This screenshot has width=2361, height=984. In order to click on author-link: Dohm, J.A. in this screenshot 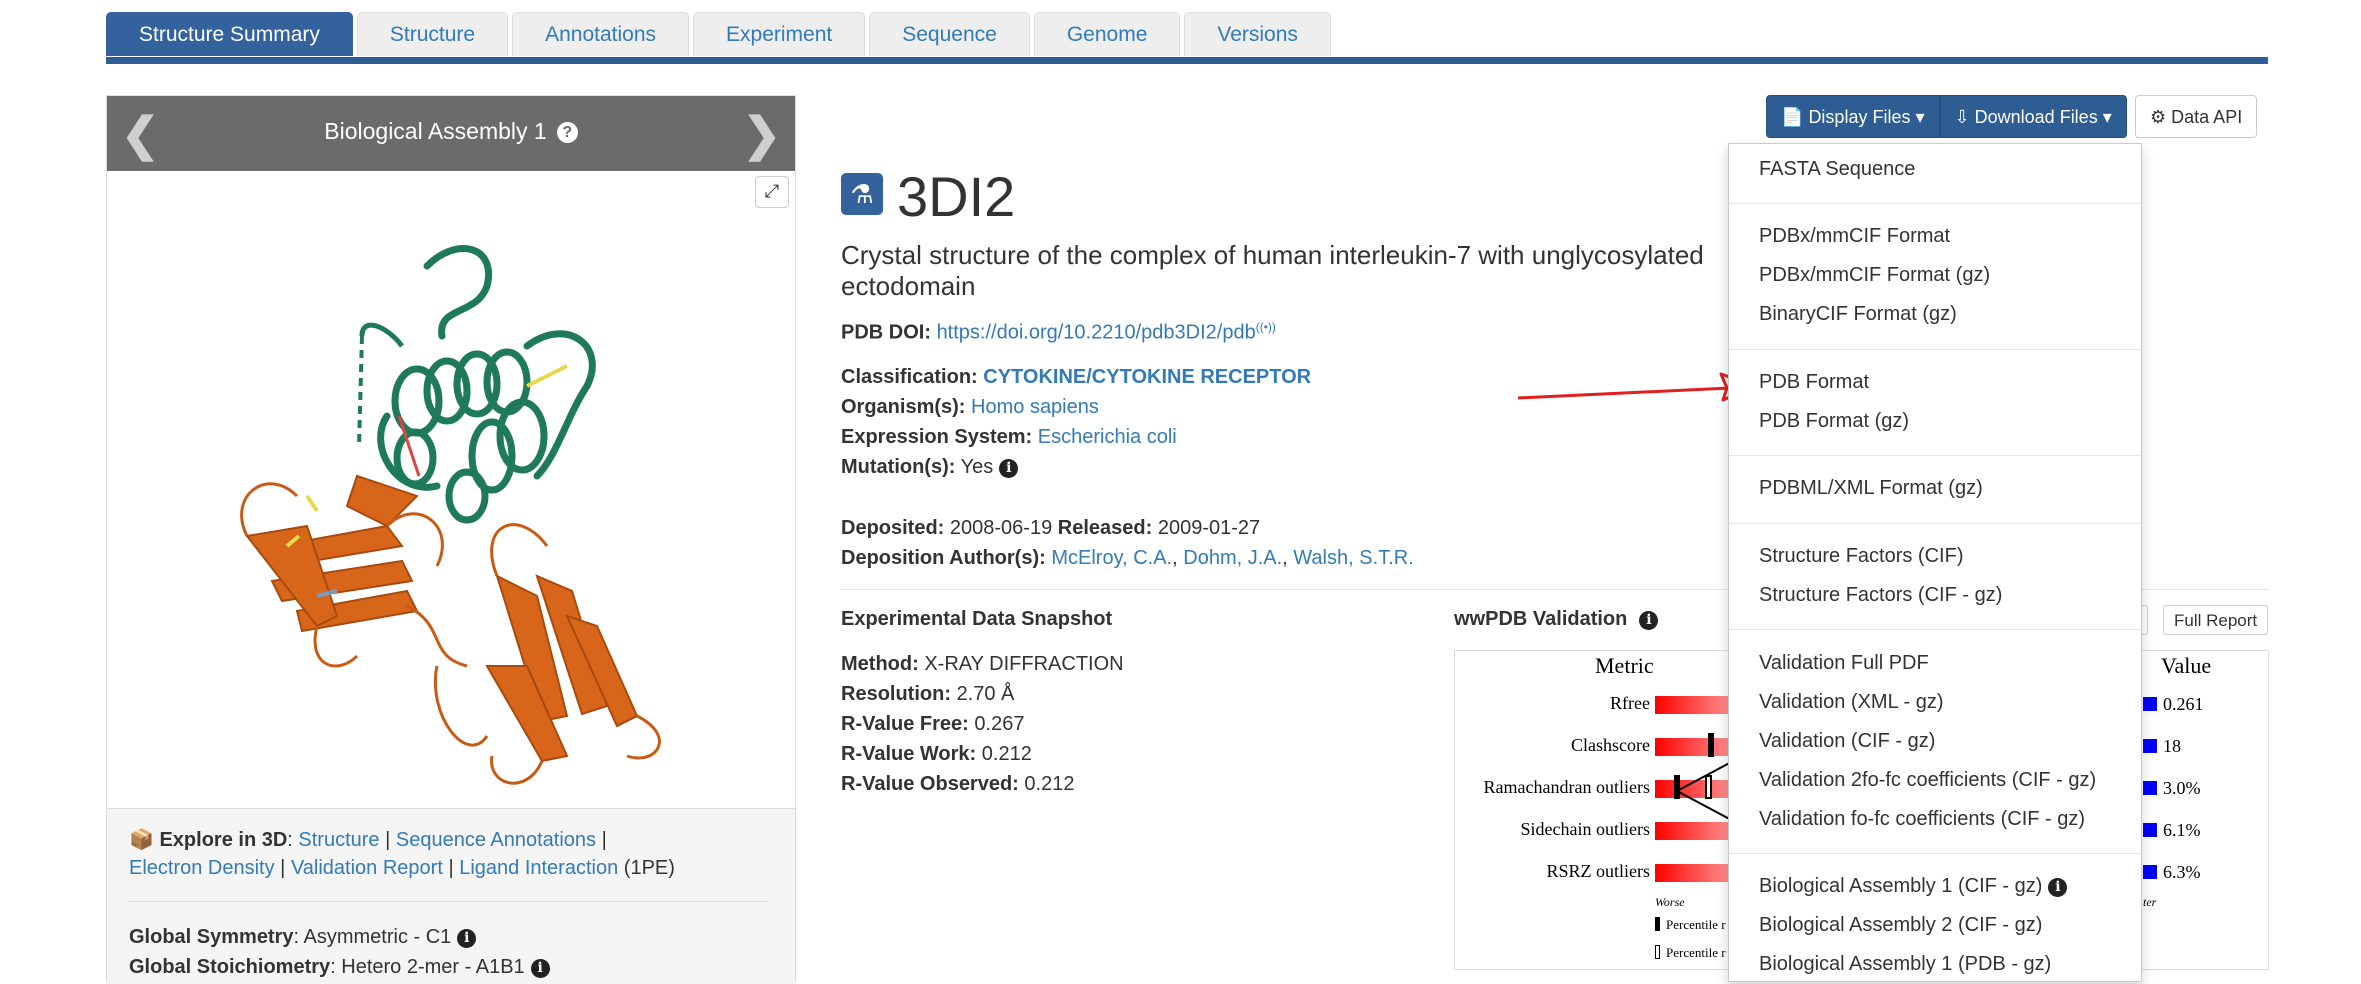, I will do `click(1232, 558)`.